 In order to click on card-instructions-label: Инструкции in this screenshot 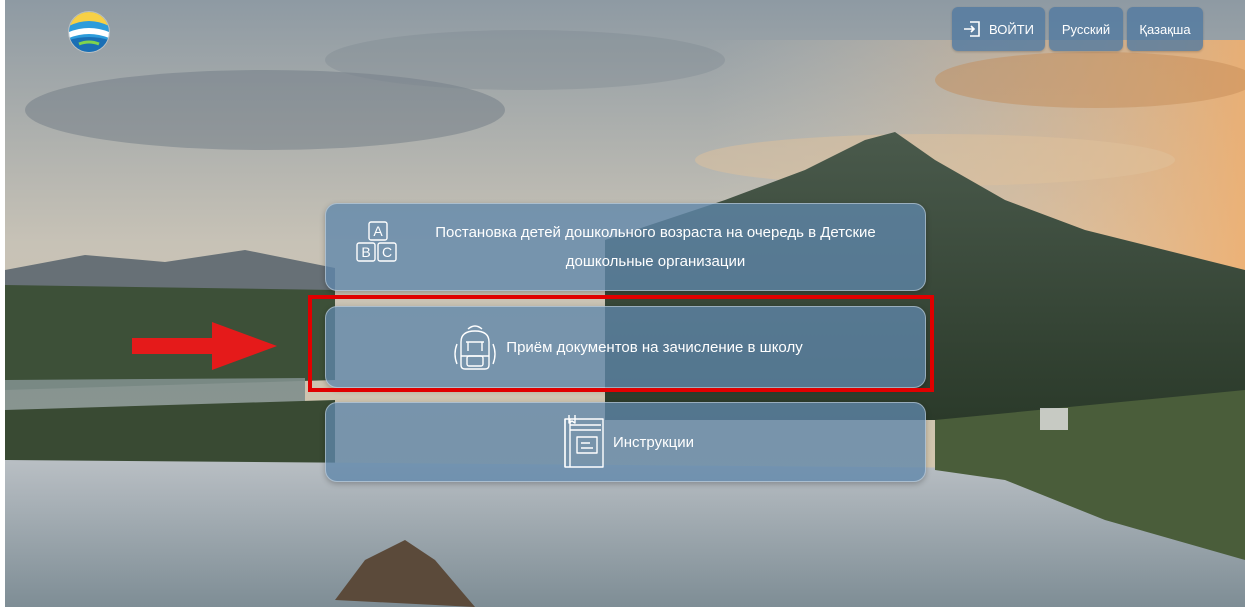, I will do `click(653, 442)`.